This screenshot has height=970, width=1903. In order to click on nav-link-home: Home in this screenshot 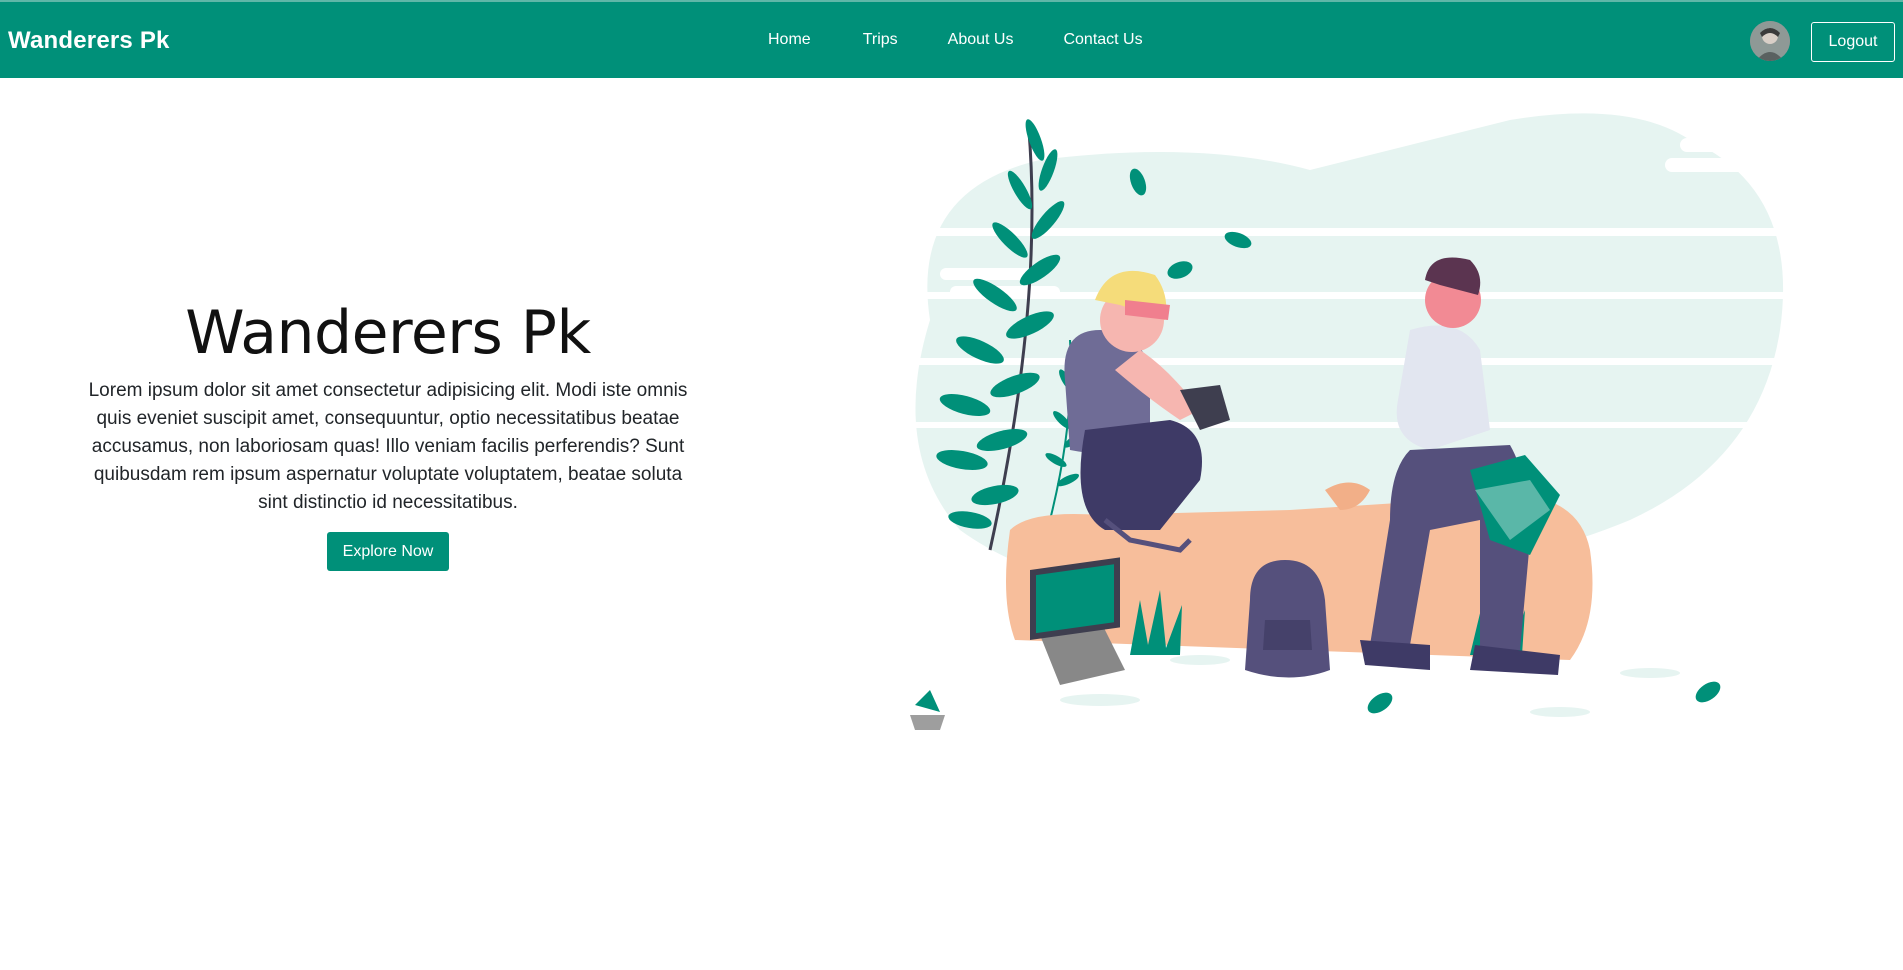, I will do `click(789, 40)`.